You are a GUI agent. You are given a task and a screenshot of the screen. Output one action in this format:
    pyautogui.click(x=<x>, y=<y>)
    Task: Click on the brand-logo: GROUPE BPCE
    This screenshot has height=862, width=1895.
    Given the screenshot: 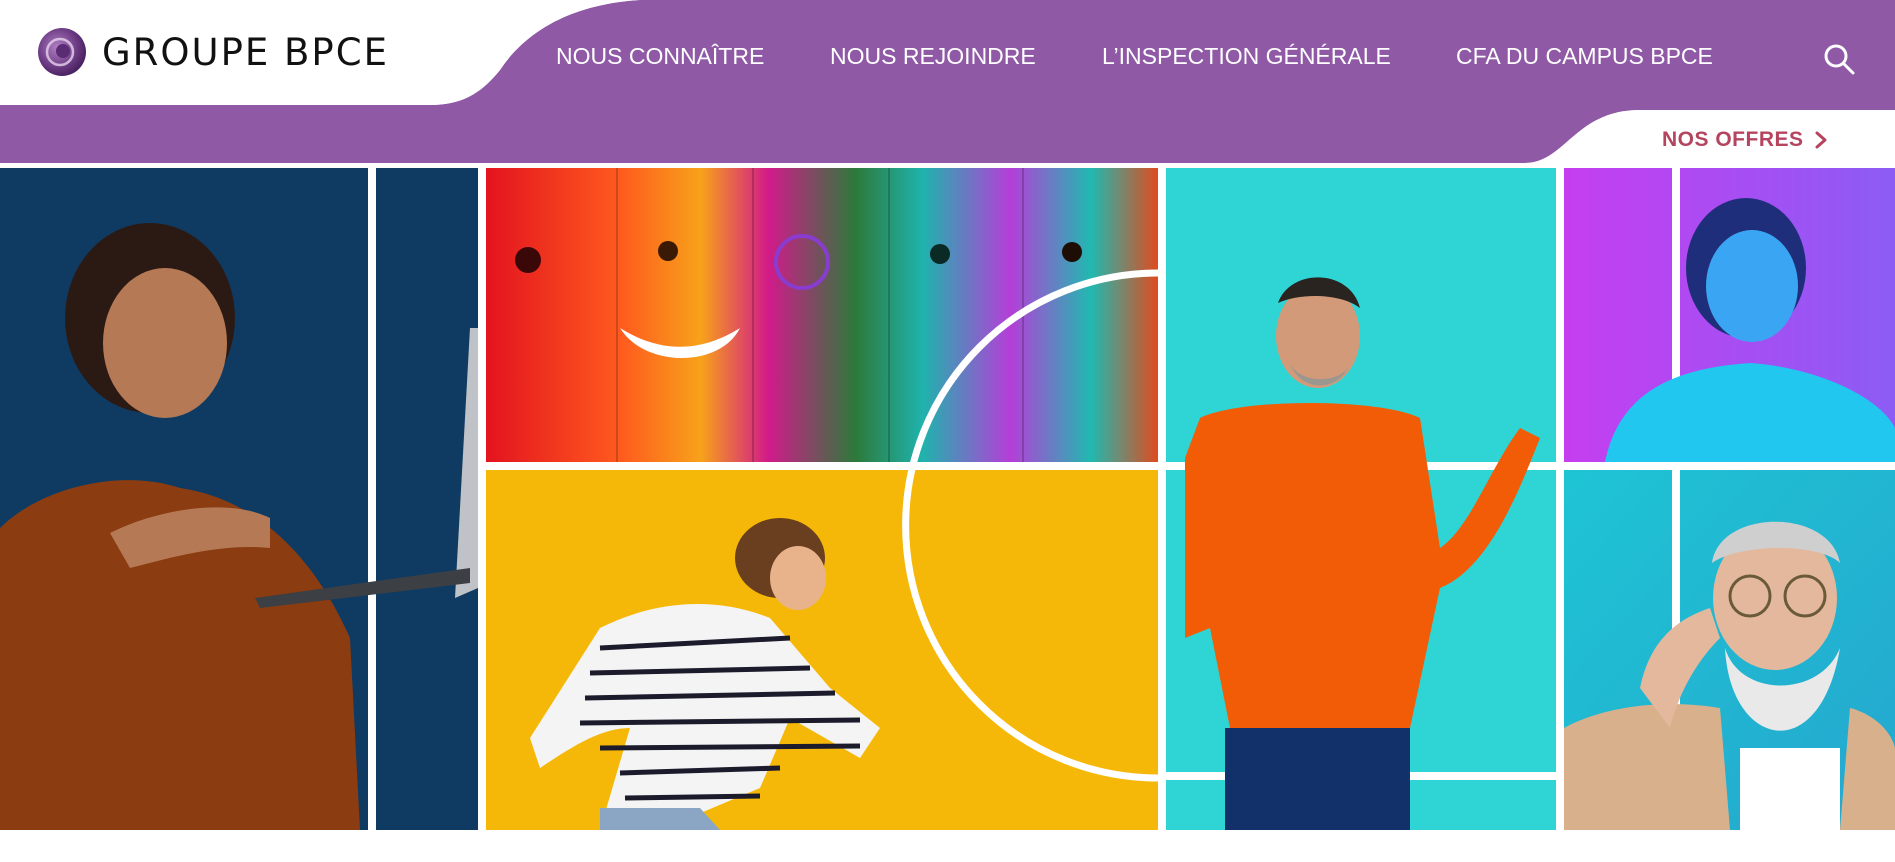 What is the action you would take?
    pyautogui.click(x=212, y=52)
    